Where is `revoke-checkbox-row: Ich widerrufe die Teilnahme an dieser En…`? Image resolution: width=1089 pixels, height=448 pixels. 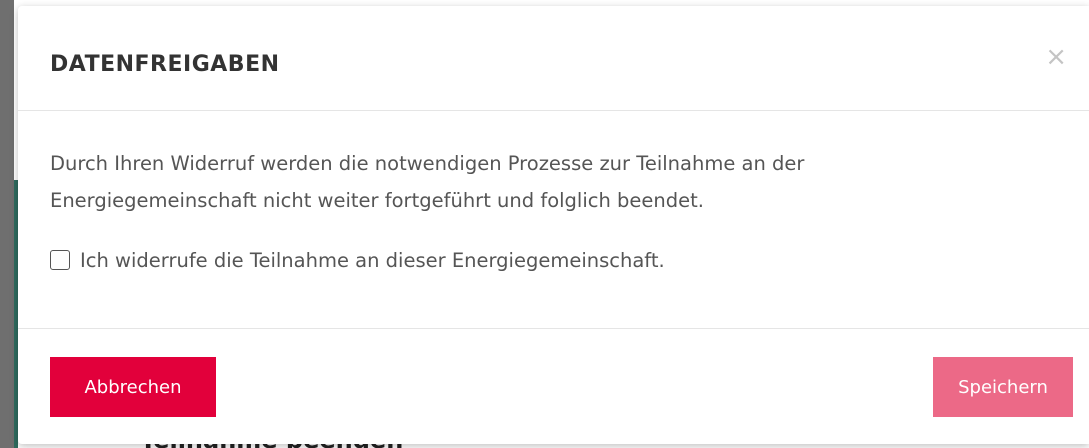
revoke-checkbox-row: Ich widerrufe die Teilnahme an dieser En… is located at coordinates (357, 260).